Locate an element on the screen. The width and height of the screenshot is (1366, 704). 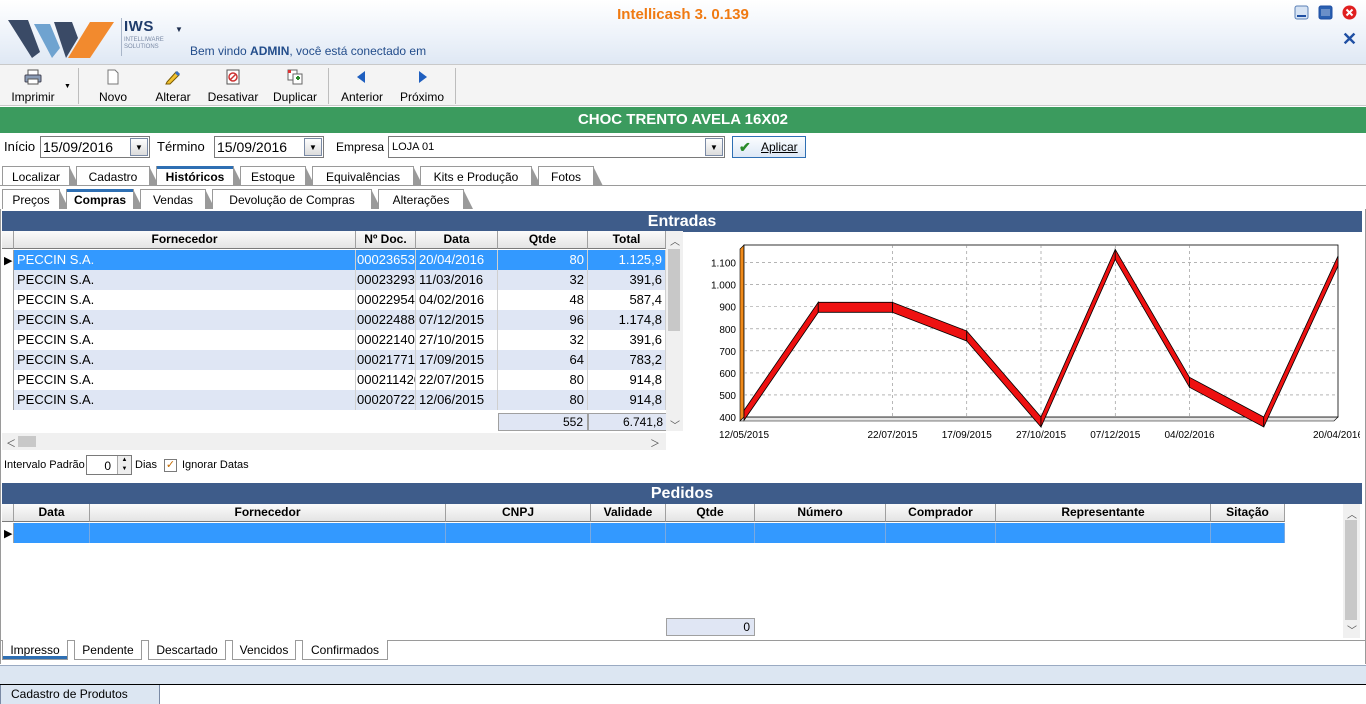
ignore-dates-label: Ignorar Datas is located at coordinates (215, 465).